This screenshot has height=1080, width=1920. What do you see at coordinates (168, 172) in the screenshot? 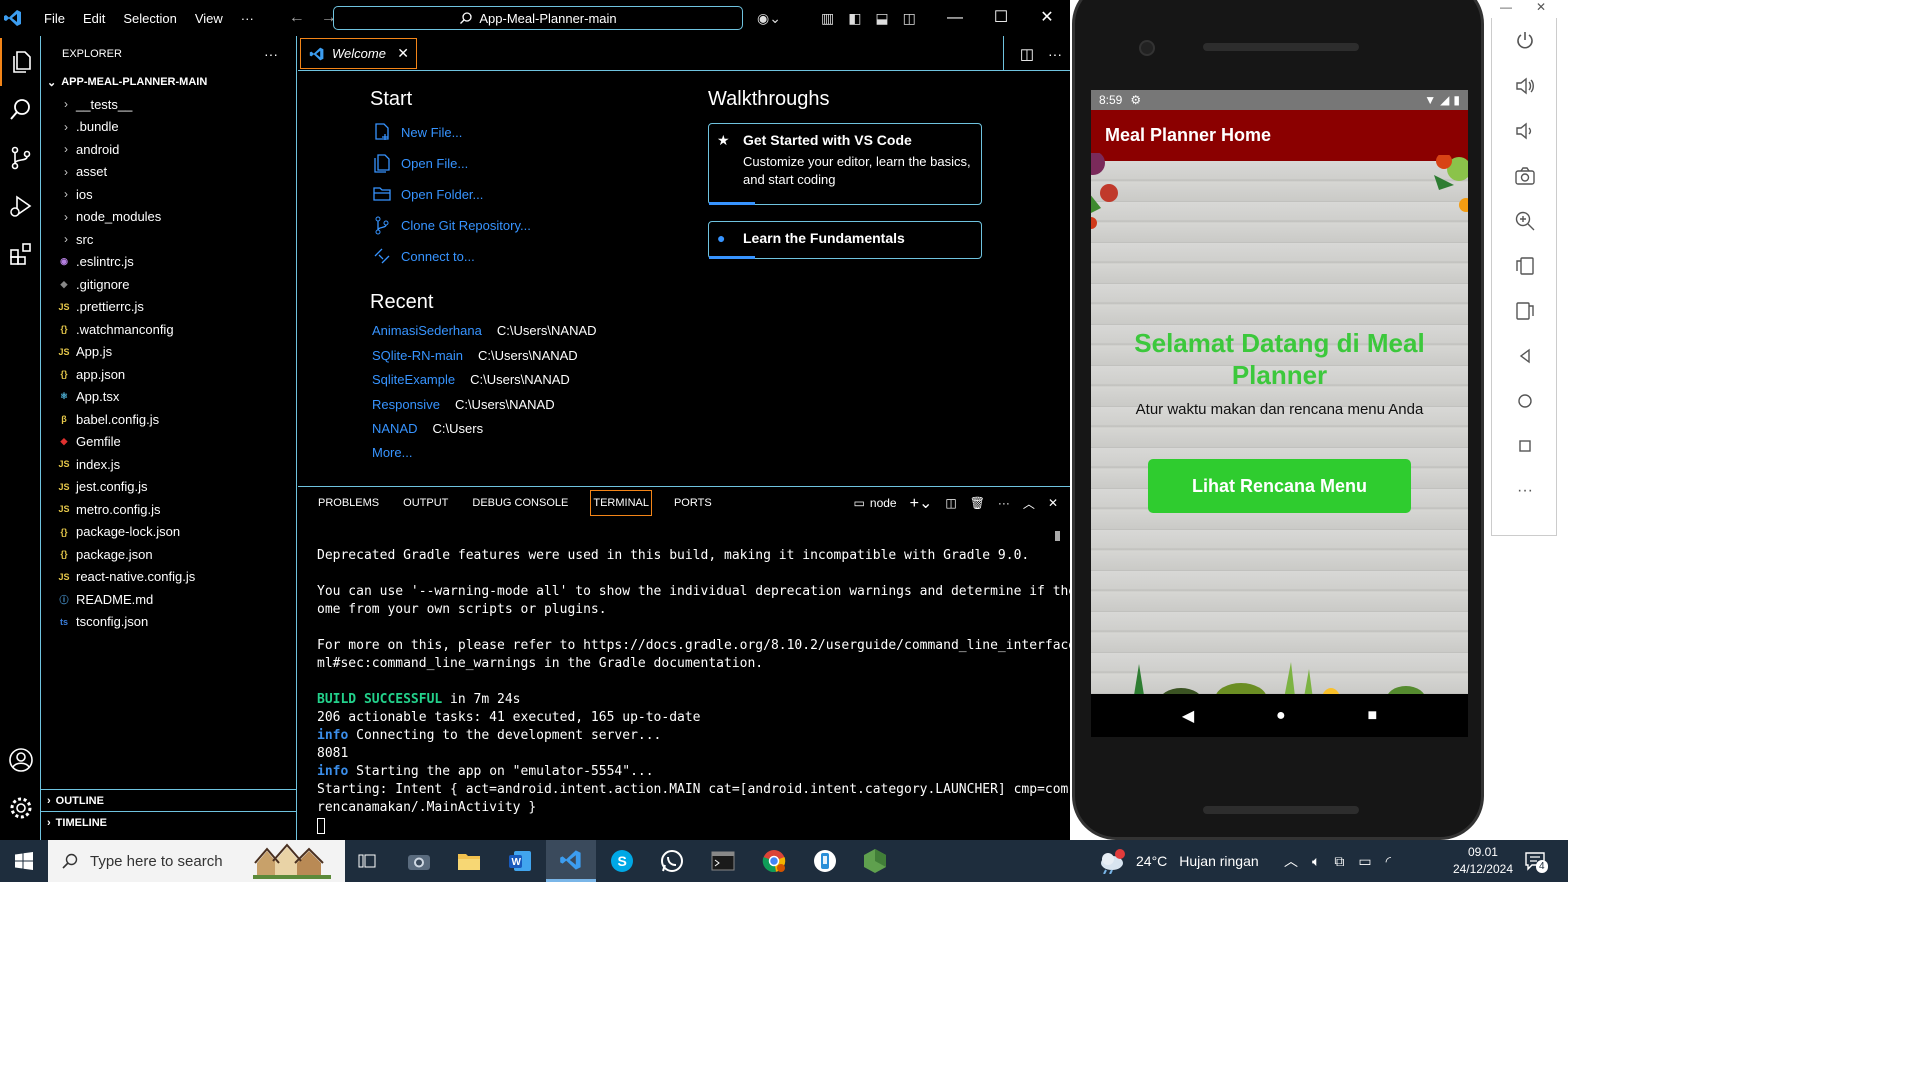
I see `folder-item: › asset` at bounding box center [168, 172].